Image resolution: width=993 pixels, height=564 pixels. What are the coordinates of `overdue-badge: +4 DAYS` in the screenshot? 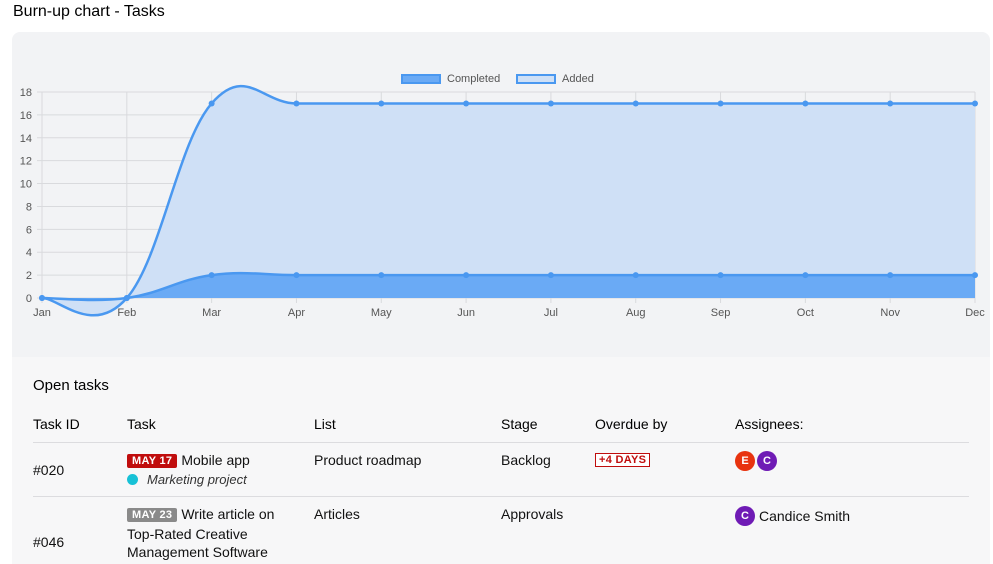 It's located at (623, 460).